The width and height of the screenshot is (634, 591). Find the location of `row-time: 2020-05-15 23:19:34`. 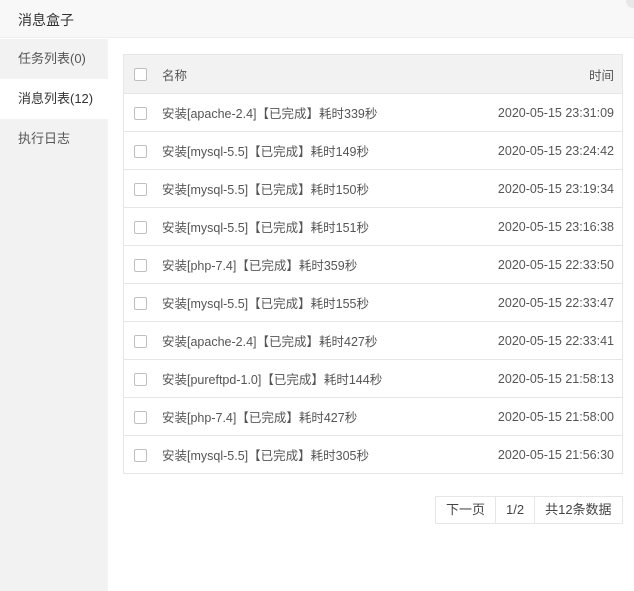

row-time: 2020-05-15 23:19:34 is located at coordinates (533, 188).